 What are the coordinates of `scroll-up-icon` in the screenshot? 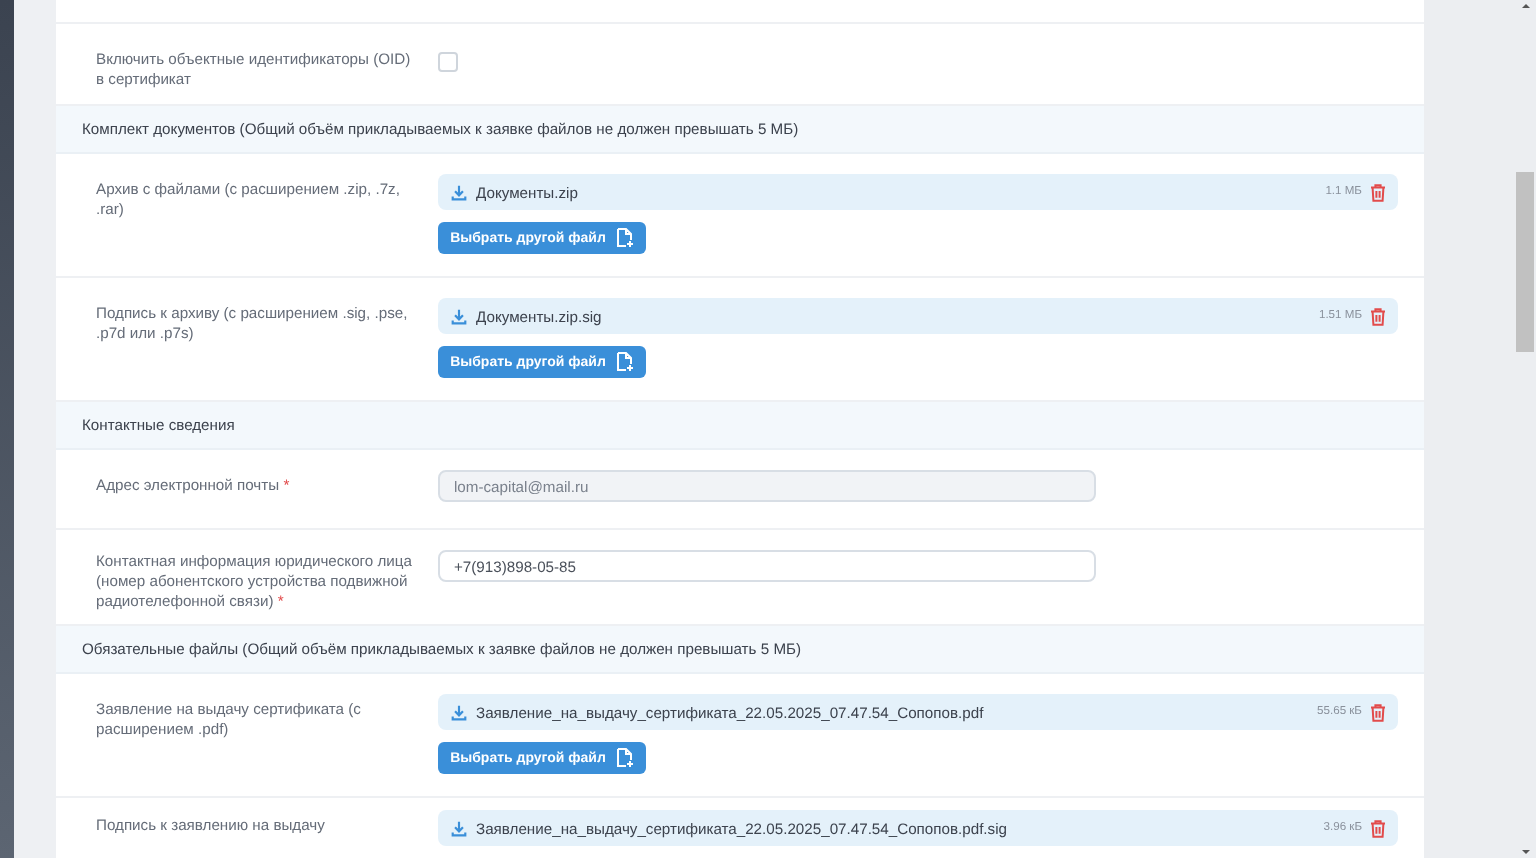 It's located at (1525, 6).